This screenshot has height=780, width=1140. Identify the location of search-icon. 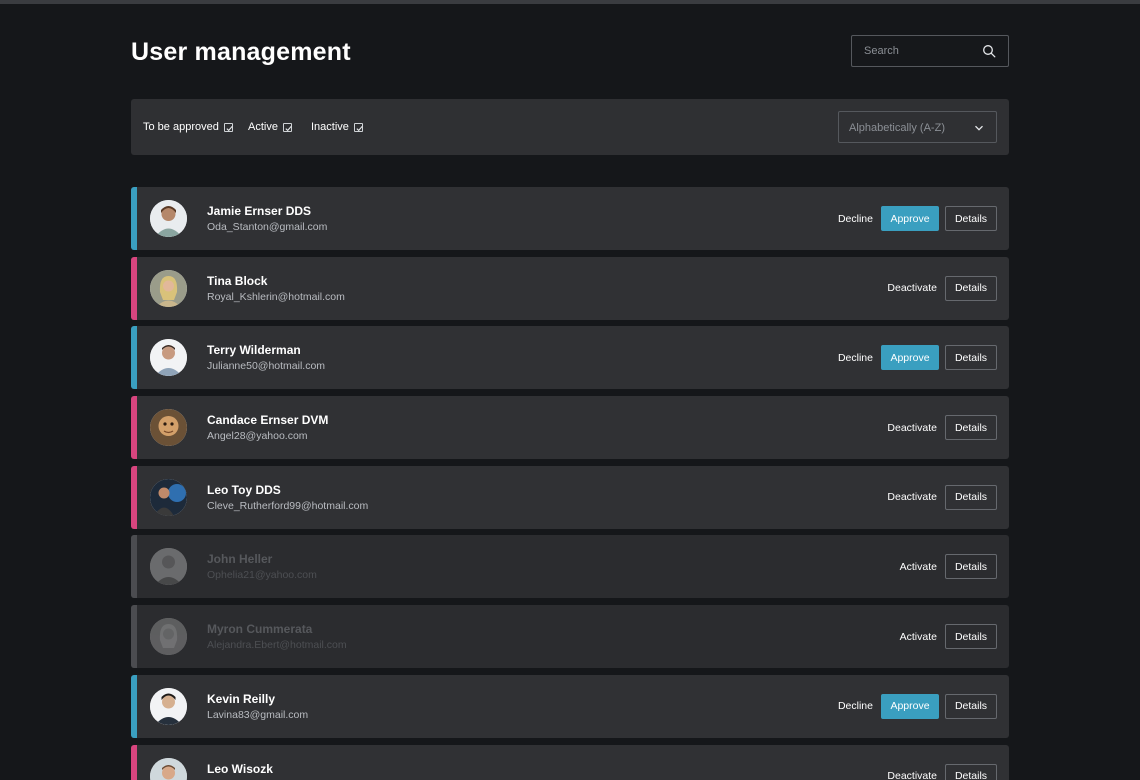
(989, 51).